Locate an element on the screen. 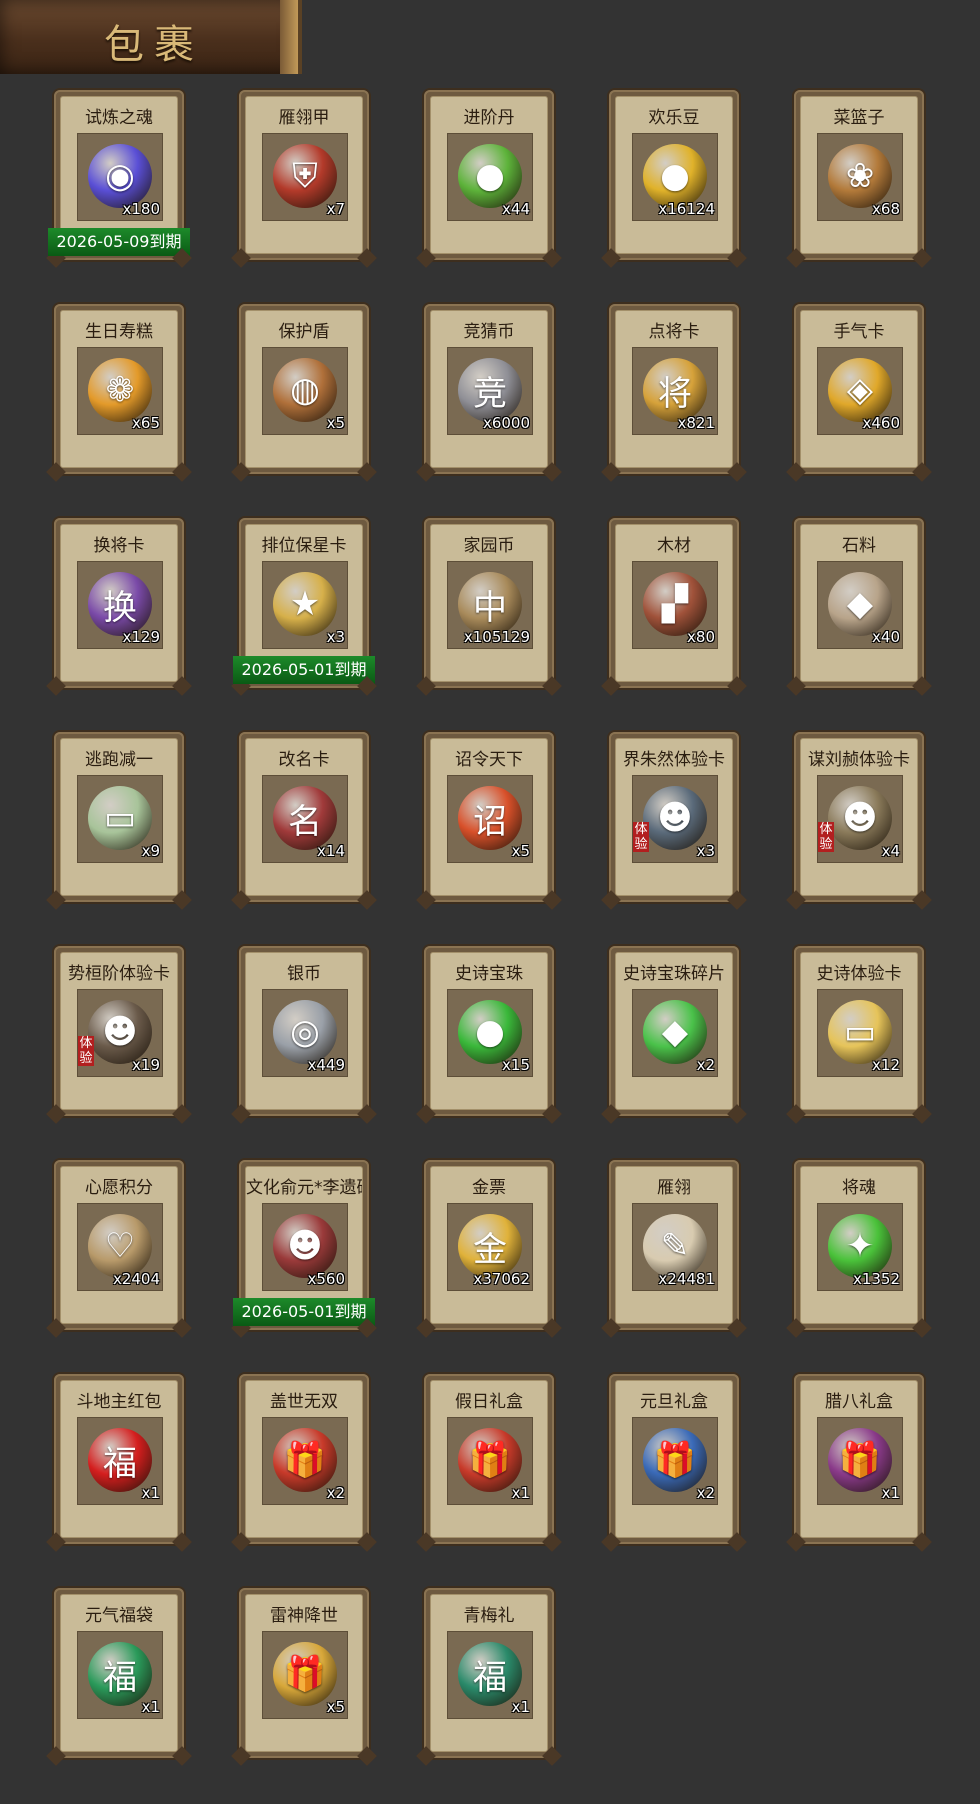  birthday-cake-icon: ❁ is located at coordinates (120, 390).